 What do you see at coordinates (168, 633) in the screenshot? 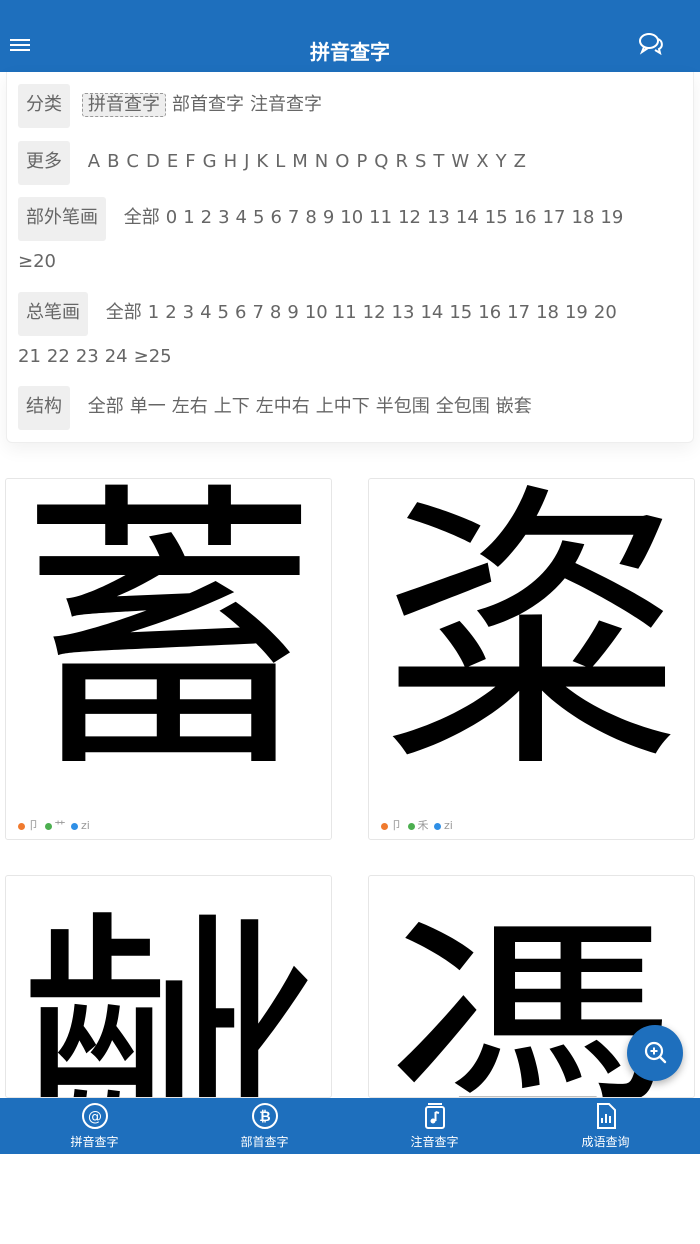
I see `char-glyph: 蓄` at bounding box center [168, 633].